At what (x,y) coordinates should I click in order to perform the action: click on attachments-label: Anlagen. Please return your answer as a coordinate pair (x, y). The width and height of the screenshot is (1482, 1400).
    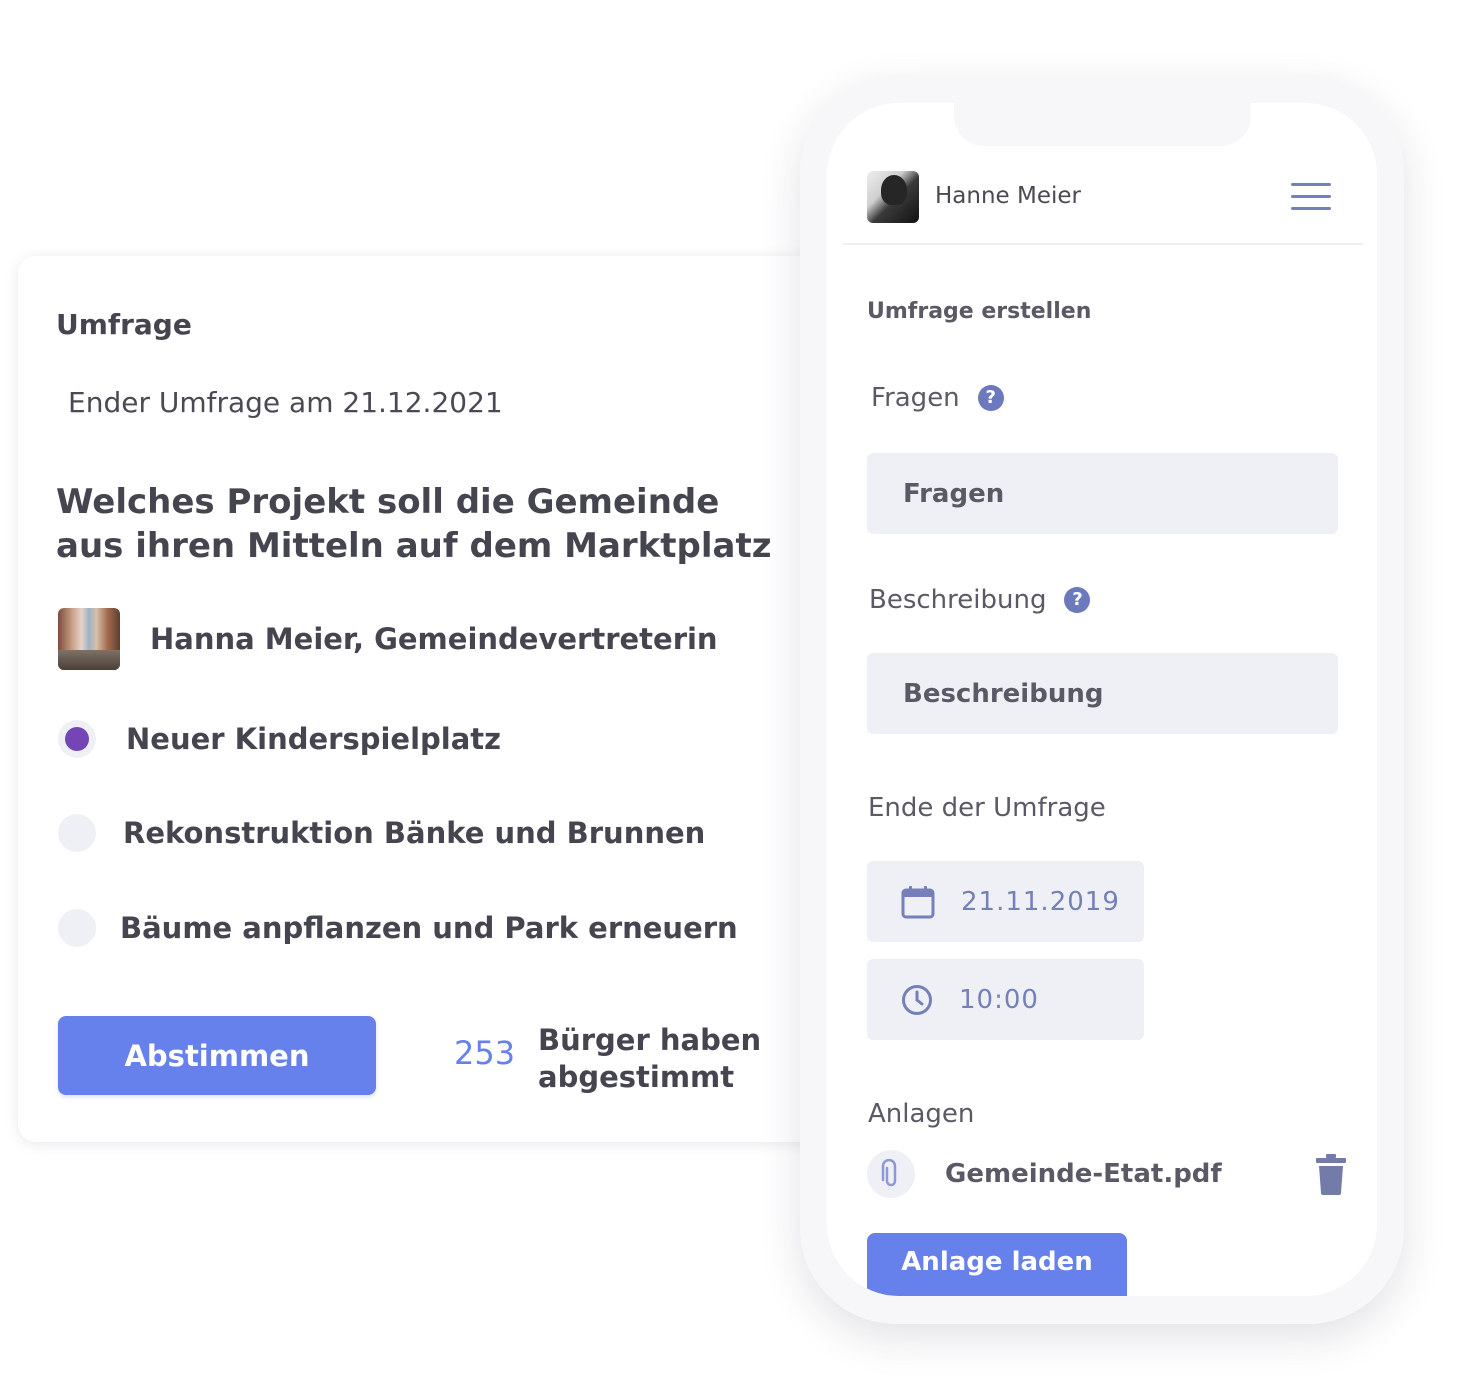
    Looking at the image, I should click on (921, 1114).